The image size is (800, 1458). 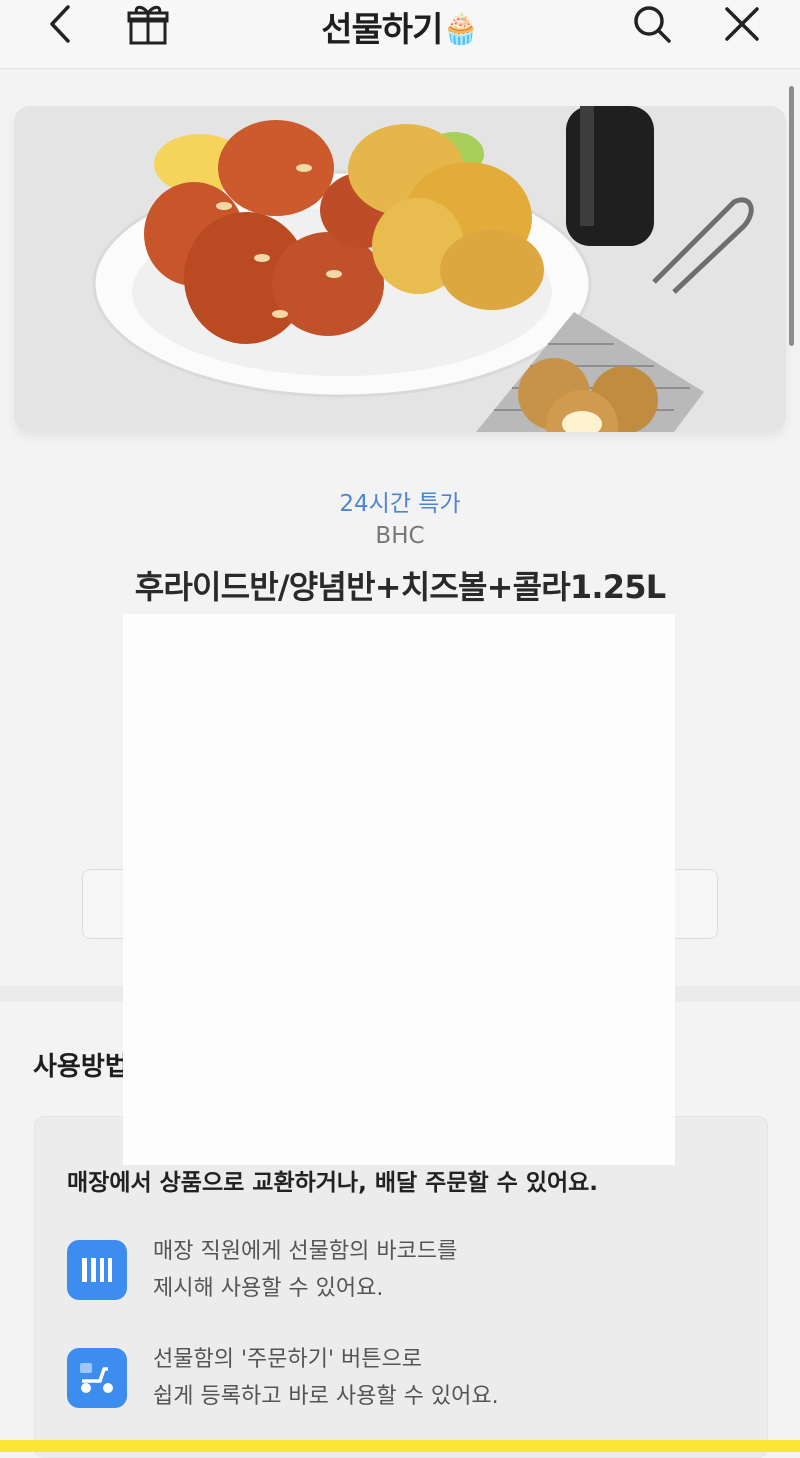 What do you see at coordinates (287, 1359) in the screenshot?
I see `usage-item-text: 선물함의 '주문하기' 버튼으로` at bounding box center [287, 1359].